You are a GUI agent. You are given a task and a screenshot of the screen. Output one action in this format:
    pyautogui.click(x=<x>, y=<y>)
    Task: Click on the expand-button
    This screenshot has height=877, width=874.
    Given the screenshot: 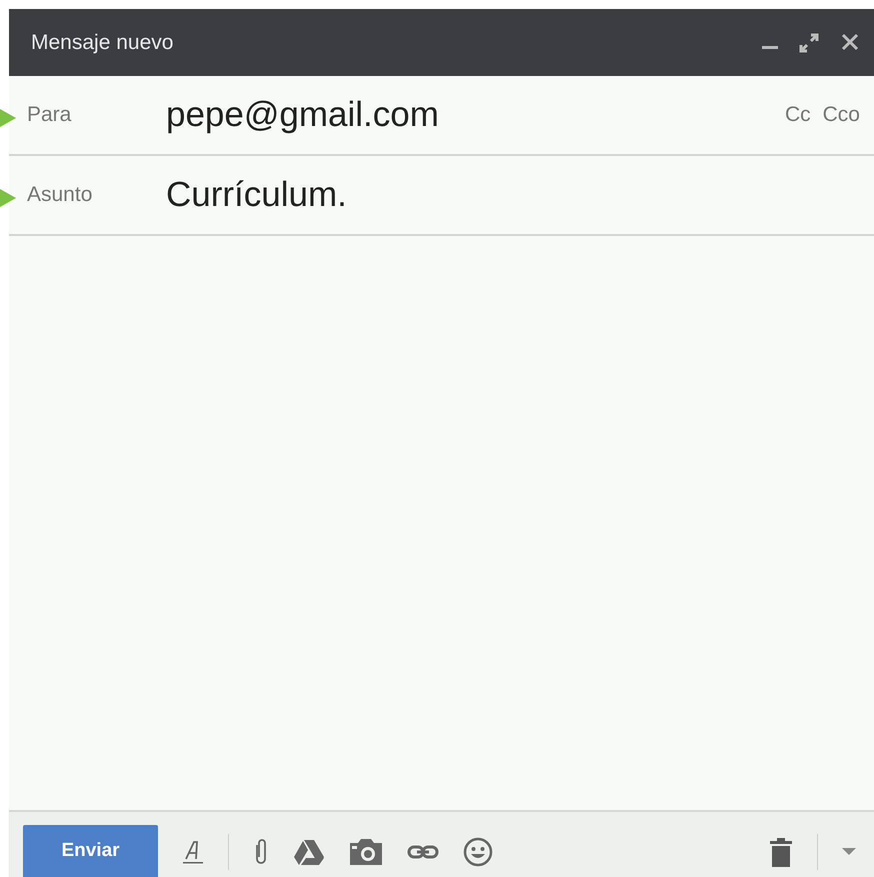 What is the action you would take?
    pyautogui.click(x=809, y=43)
    